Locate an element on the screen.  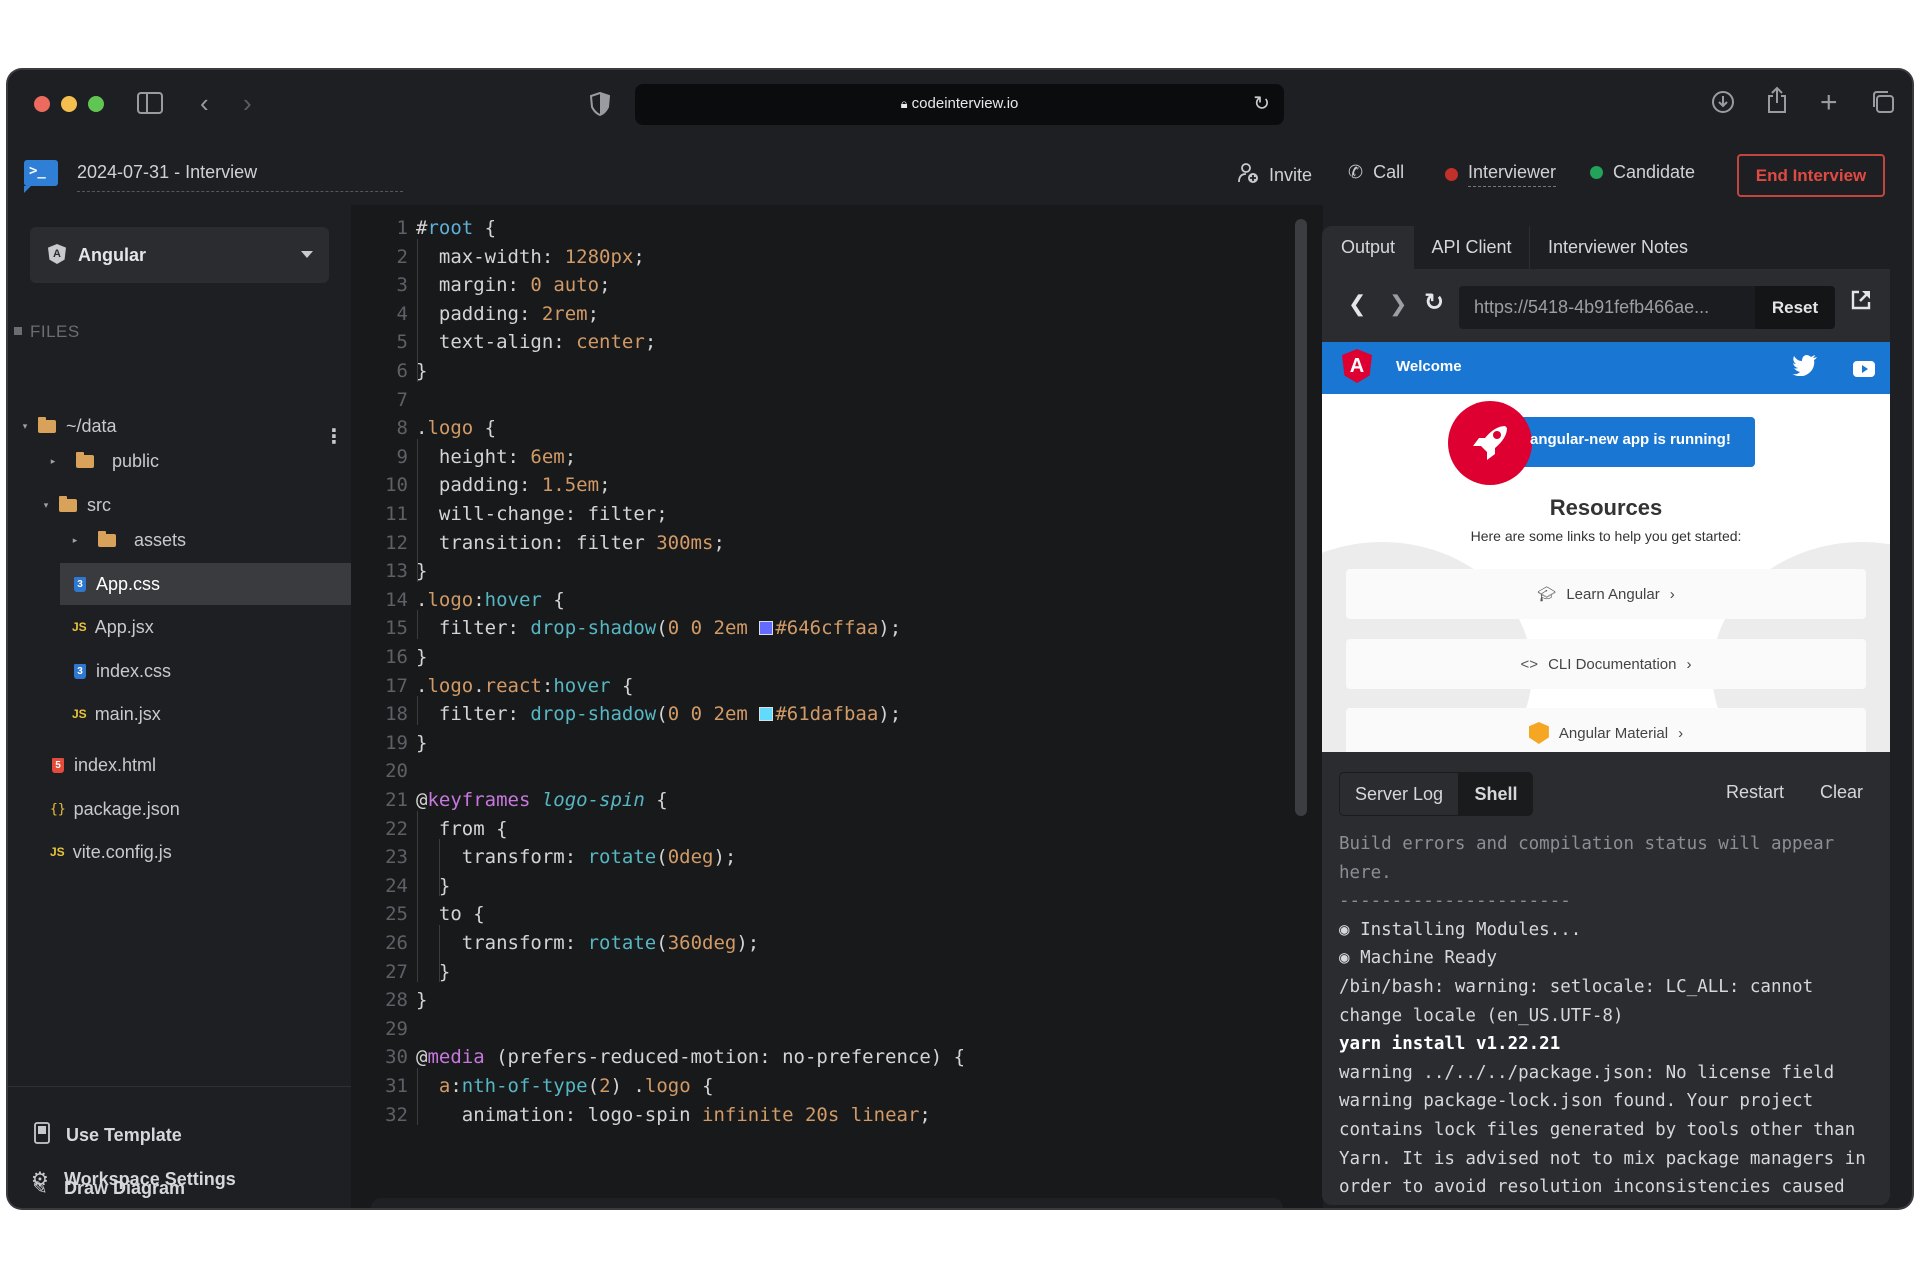
youtube-icon is located at coordinates (1864, 370).